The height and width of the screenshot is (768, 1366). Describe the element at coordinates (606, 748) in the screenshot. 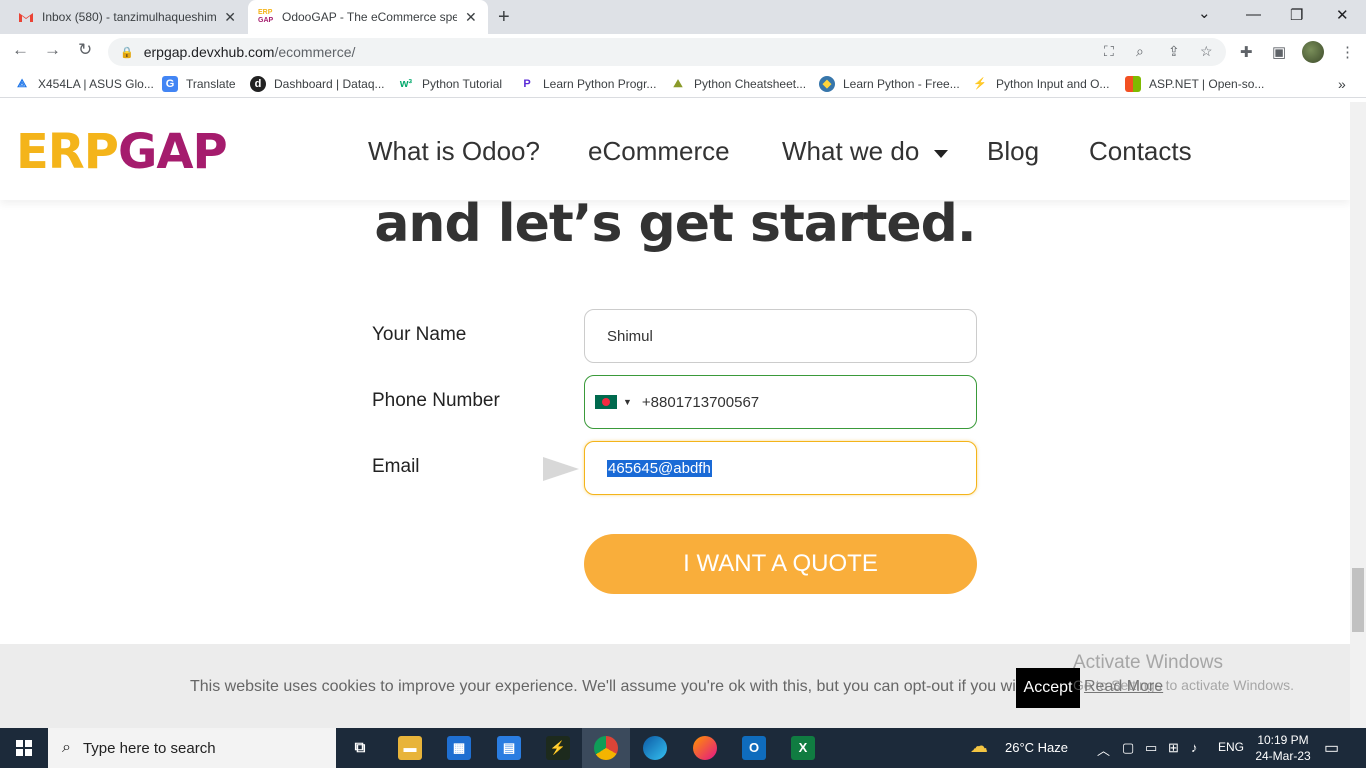

I see `chrome-icon` at that location.